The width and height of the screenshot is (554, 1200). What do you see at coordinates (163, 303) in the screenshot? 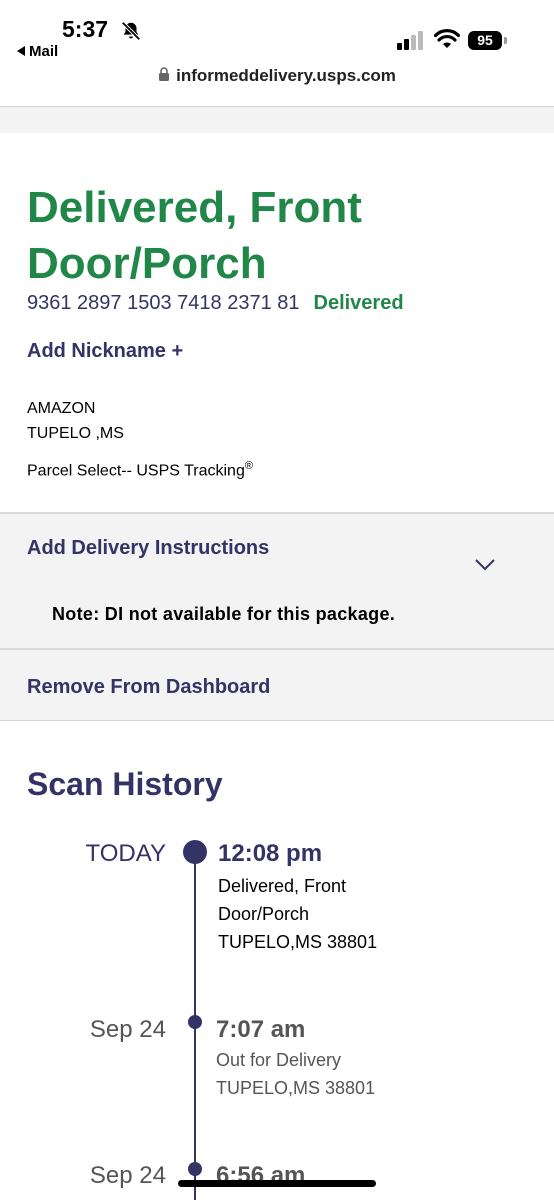
I see `tracking-number: 9361 2897 1503 7418 2371 81` at bounding box center [163, 303].